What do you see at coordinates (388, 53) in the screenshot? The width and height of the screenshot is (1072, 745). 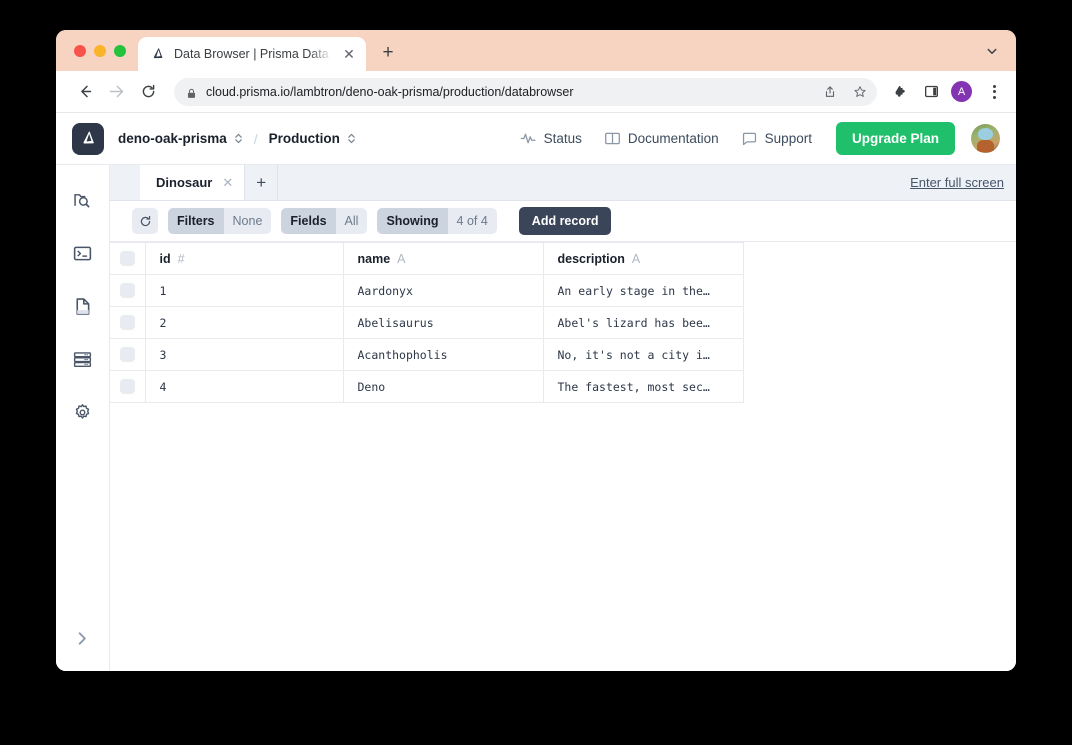 I see `new-tab-button: +` at bounding box center [388, 53].